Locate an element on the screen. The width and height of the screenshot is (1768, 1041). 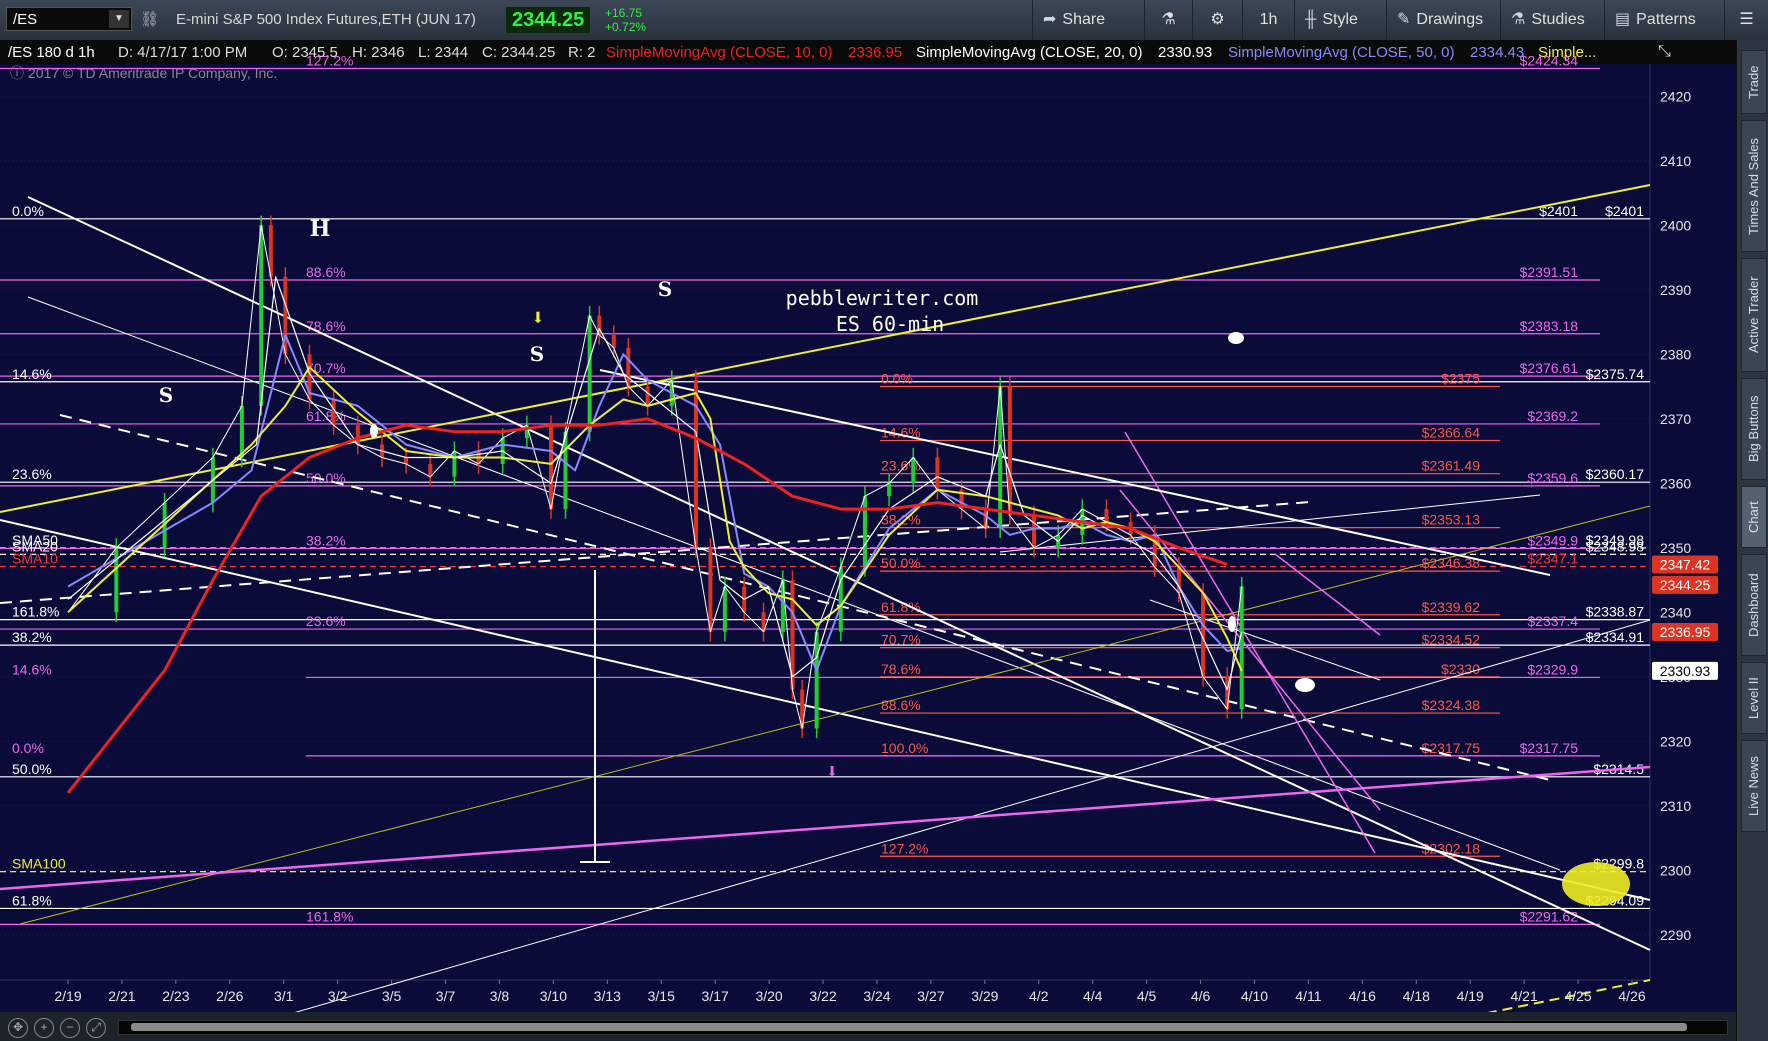
link-icon: ⛓ is located at coordinates (149, 19).